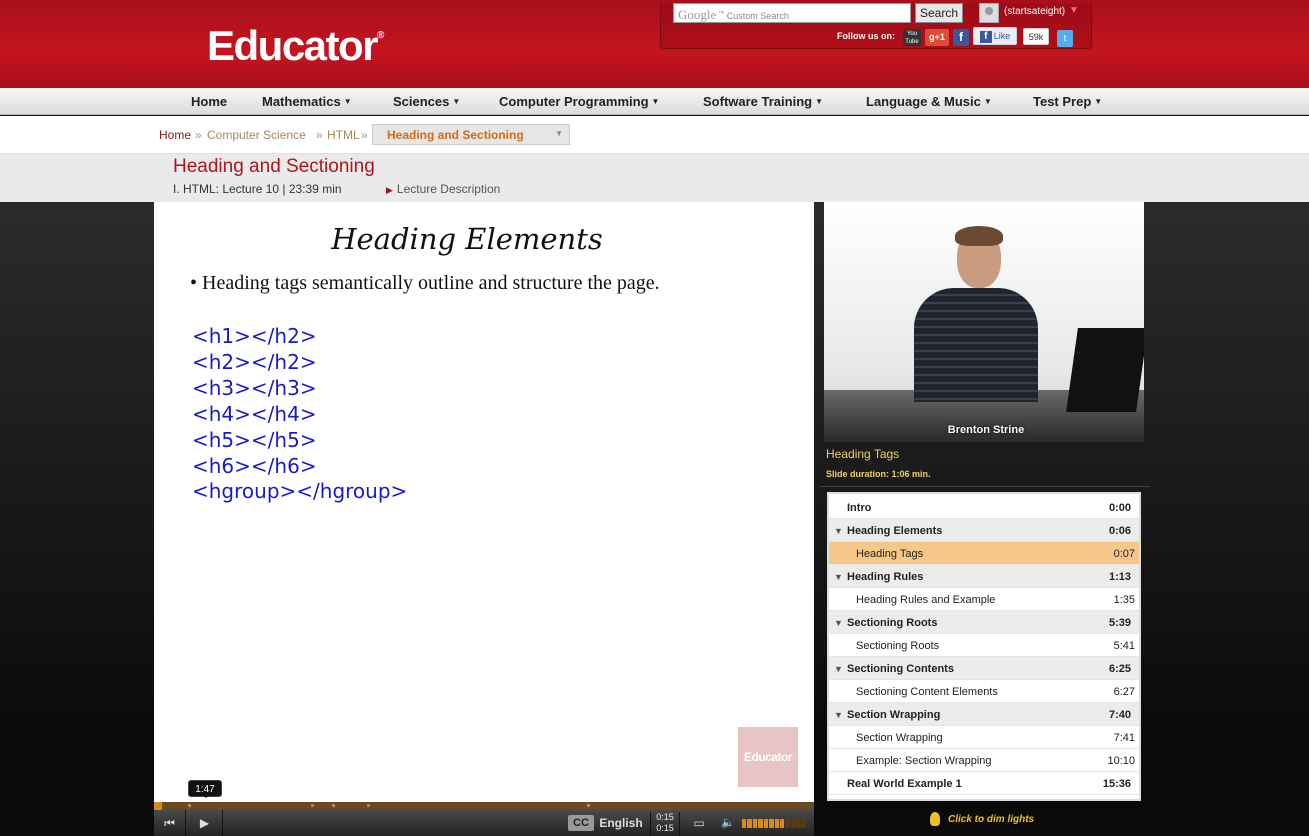  What do you see at coordinates (307, 101) in the screenshot?
I see `nav-mathematics: Mathematics ▼` at bounding box center [307, 101].